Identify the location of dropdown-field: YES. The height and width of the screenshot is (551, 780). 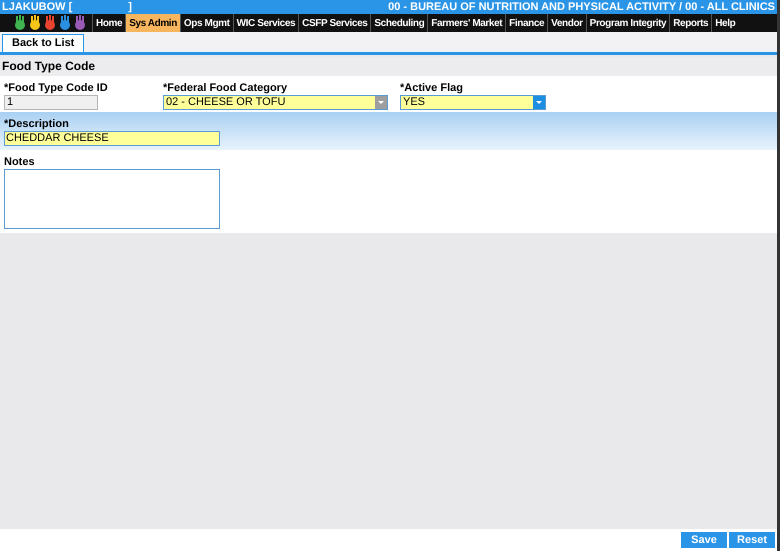
(473, 102).